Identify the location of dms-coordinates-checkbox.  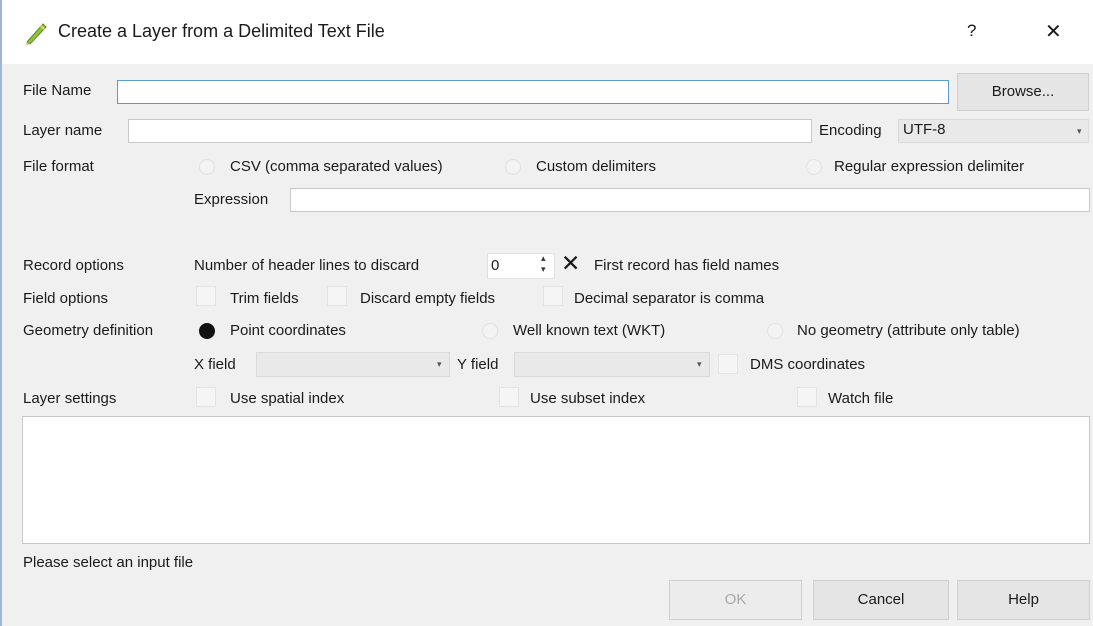
(728, 364).